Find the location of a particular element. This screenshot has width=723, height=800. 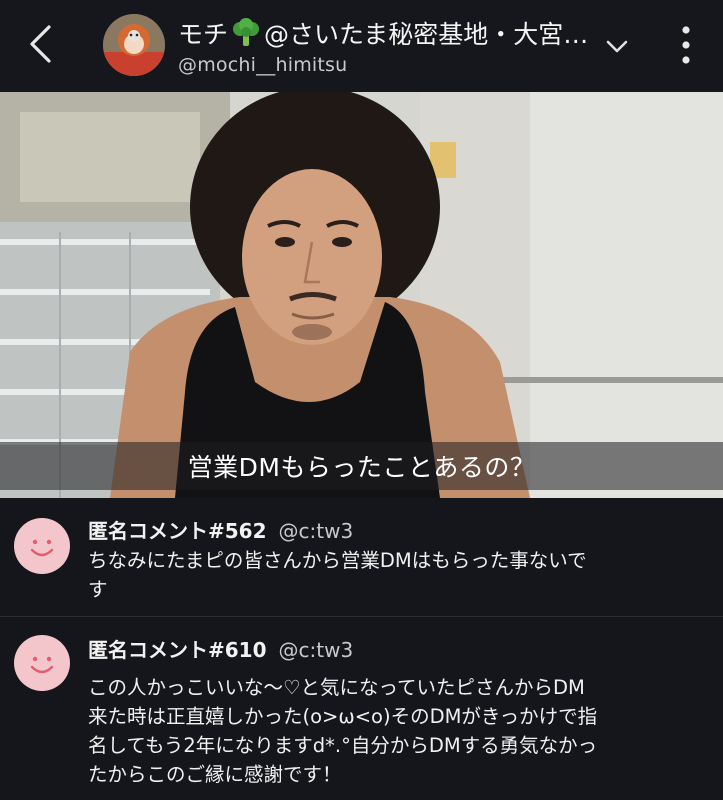

more-options-button is located at coordinates (686, 45).